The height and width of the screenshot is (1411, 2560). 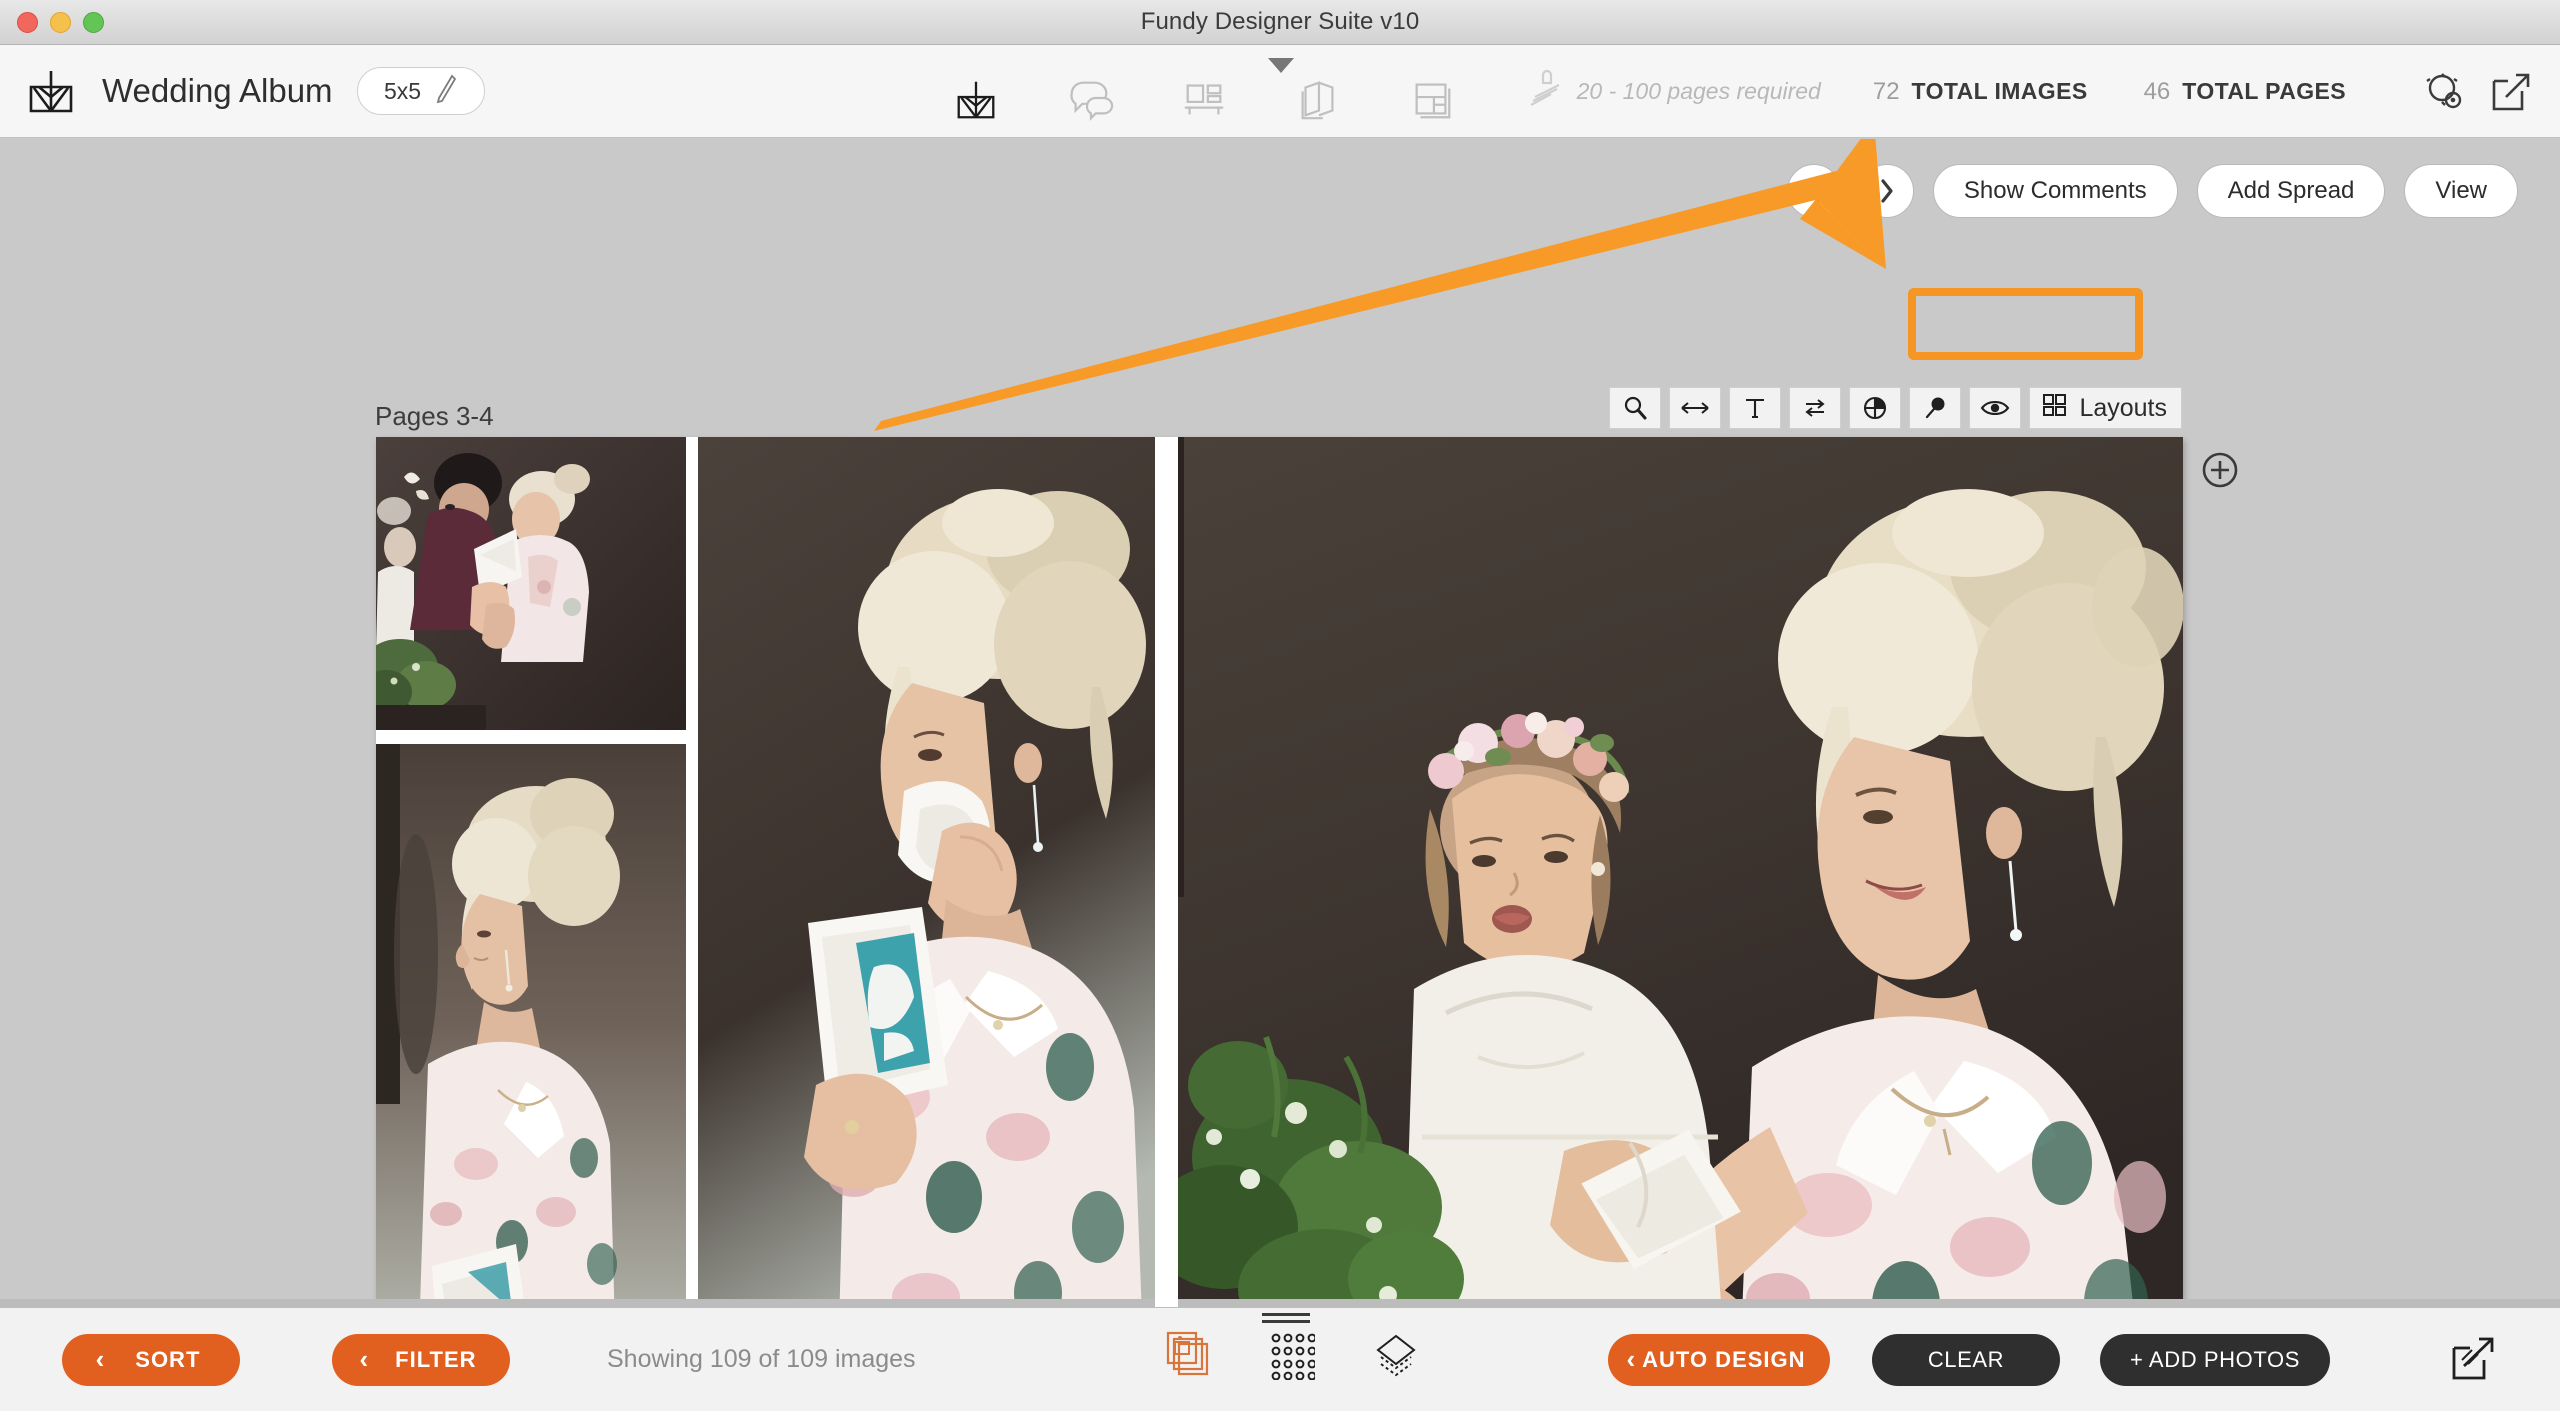 I want to click on sort-chevron-icon: ‹, so click(x=100, y=1359).